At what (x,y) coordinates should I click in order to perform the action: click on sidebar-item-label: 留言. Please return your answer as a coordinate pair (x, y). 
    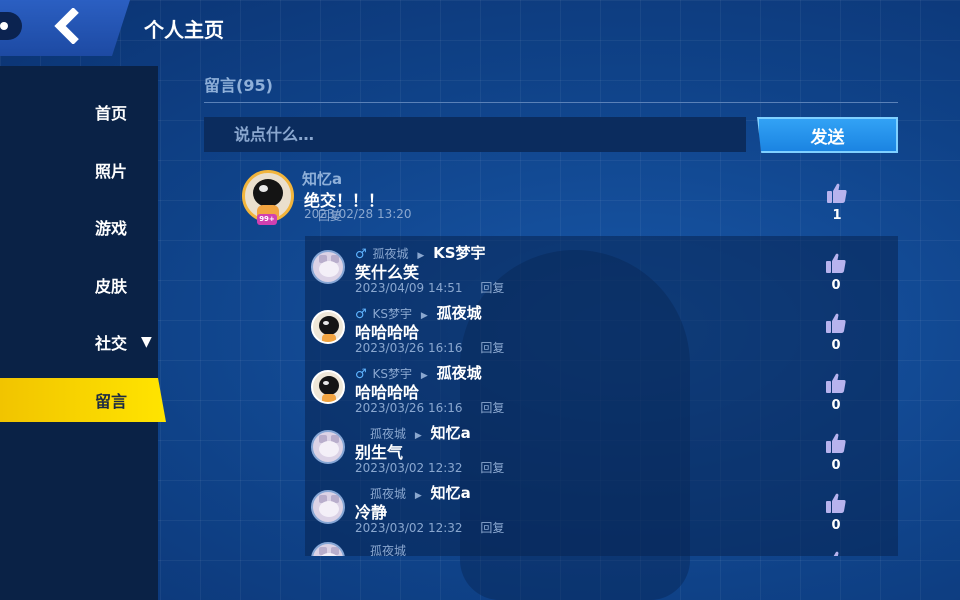
    Looking at the image, I should click on (111, 401).